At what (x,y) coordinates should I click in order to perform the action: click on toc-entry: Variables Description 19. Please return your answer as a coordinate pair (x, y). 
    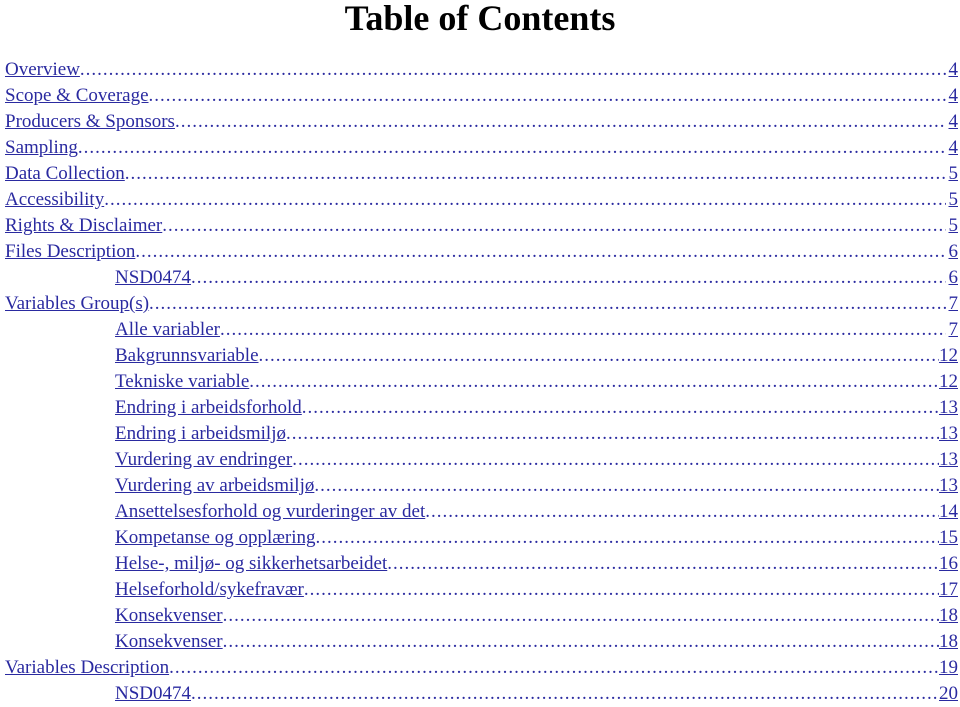
    Looking at the image, I should click on (481, 668).